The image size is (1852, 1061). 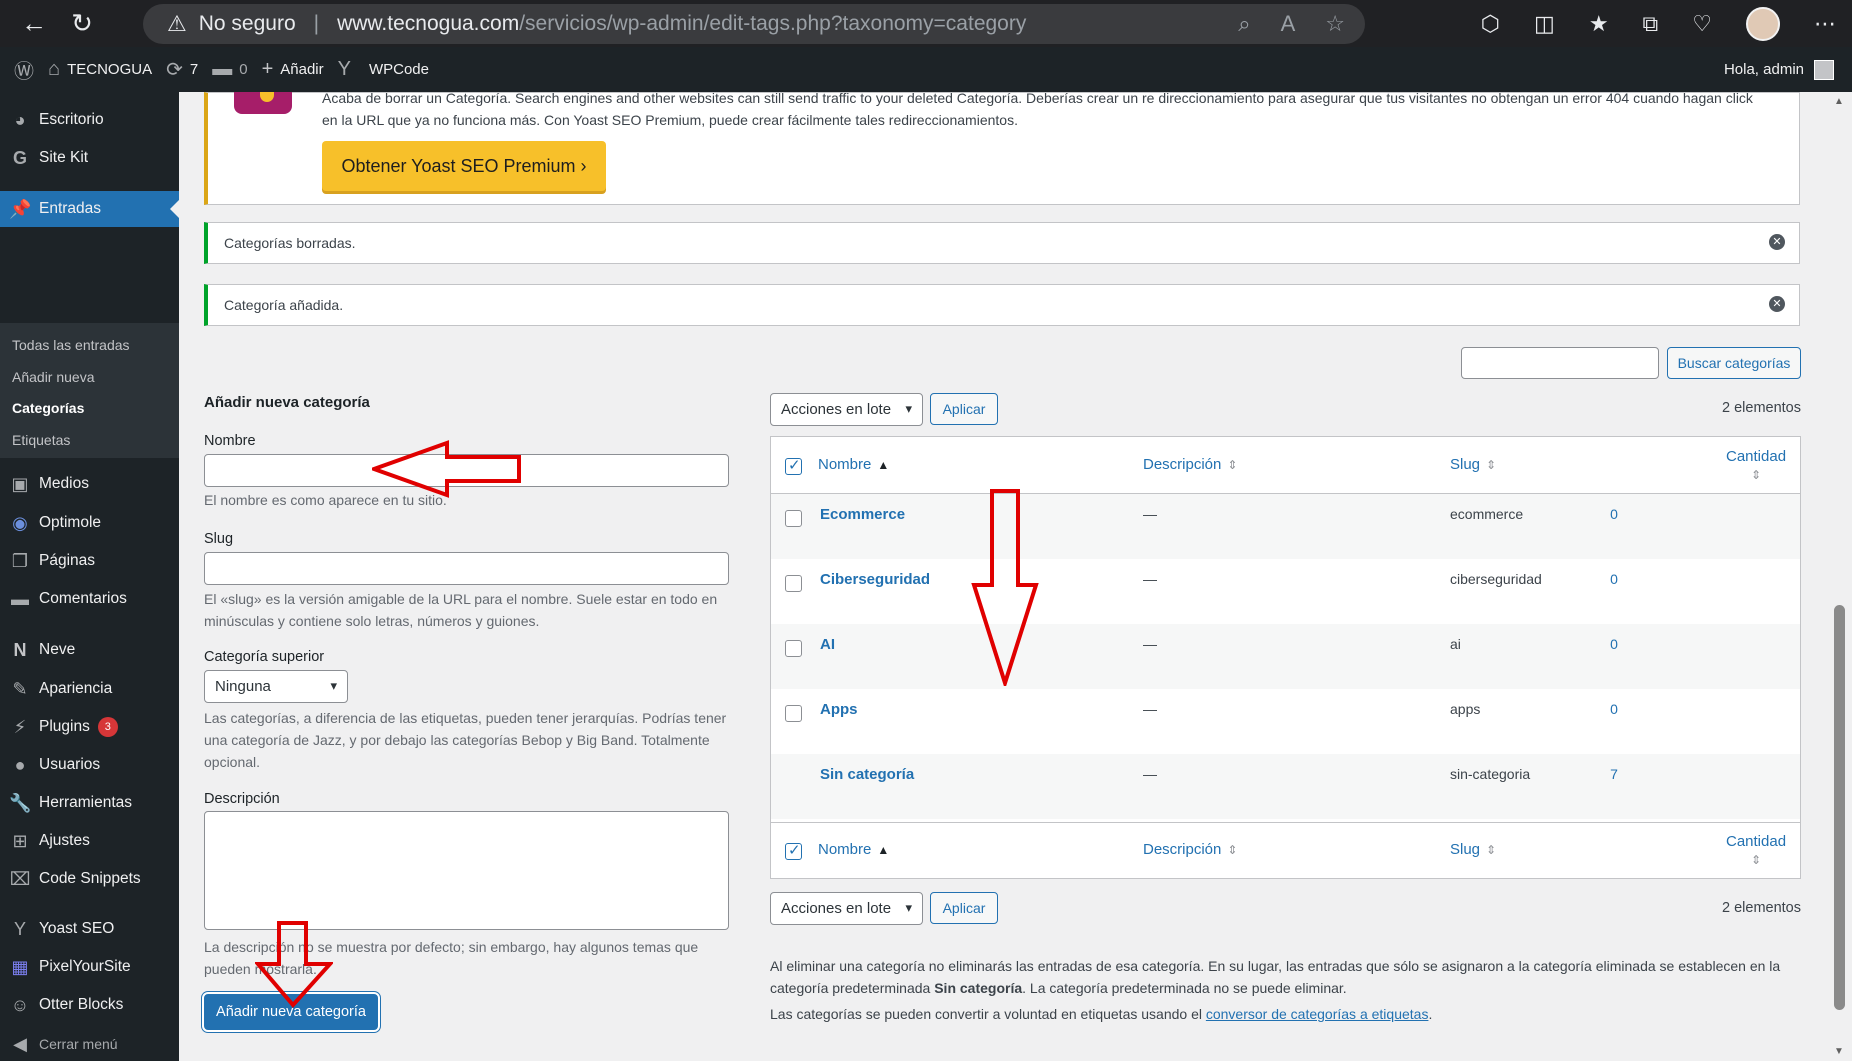 I want to click on apply-button-top: Aplicar, so click(x=964, y=409).